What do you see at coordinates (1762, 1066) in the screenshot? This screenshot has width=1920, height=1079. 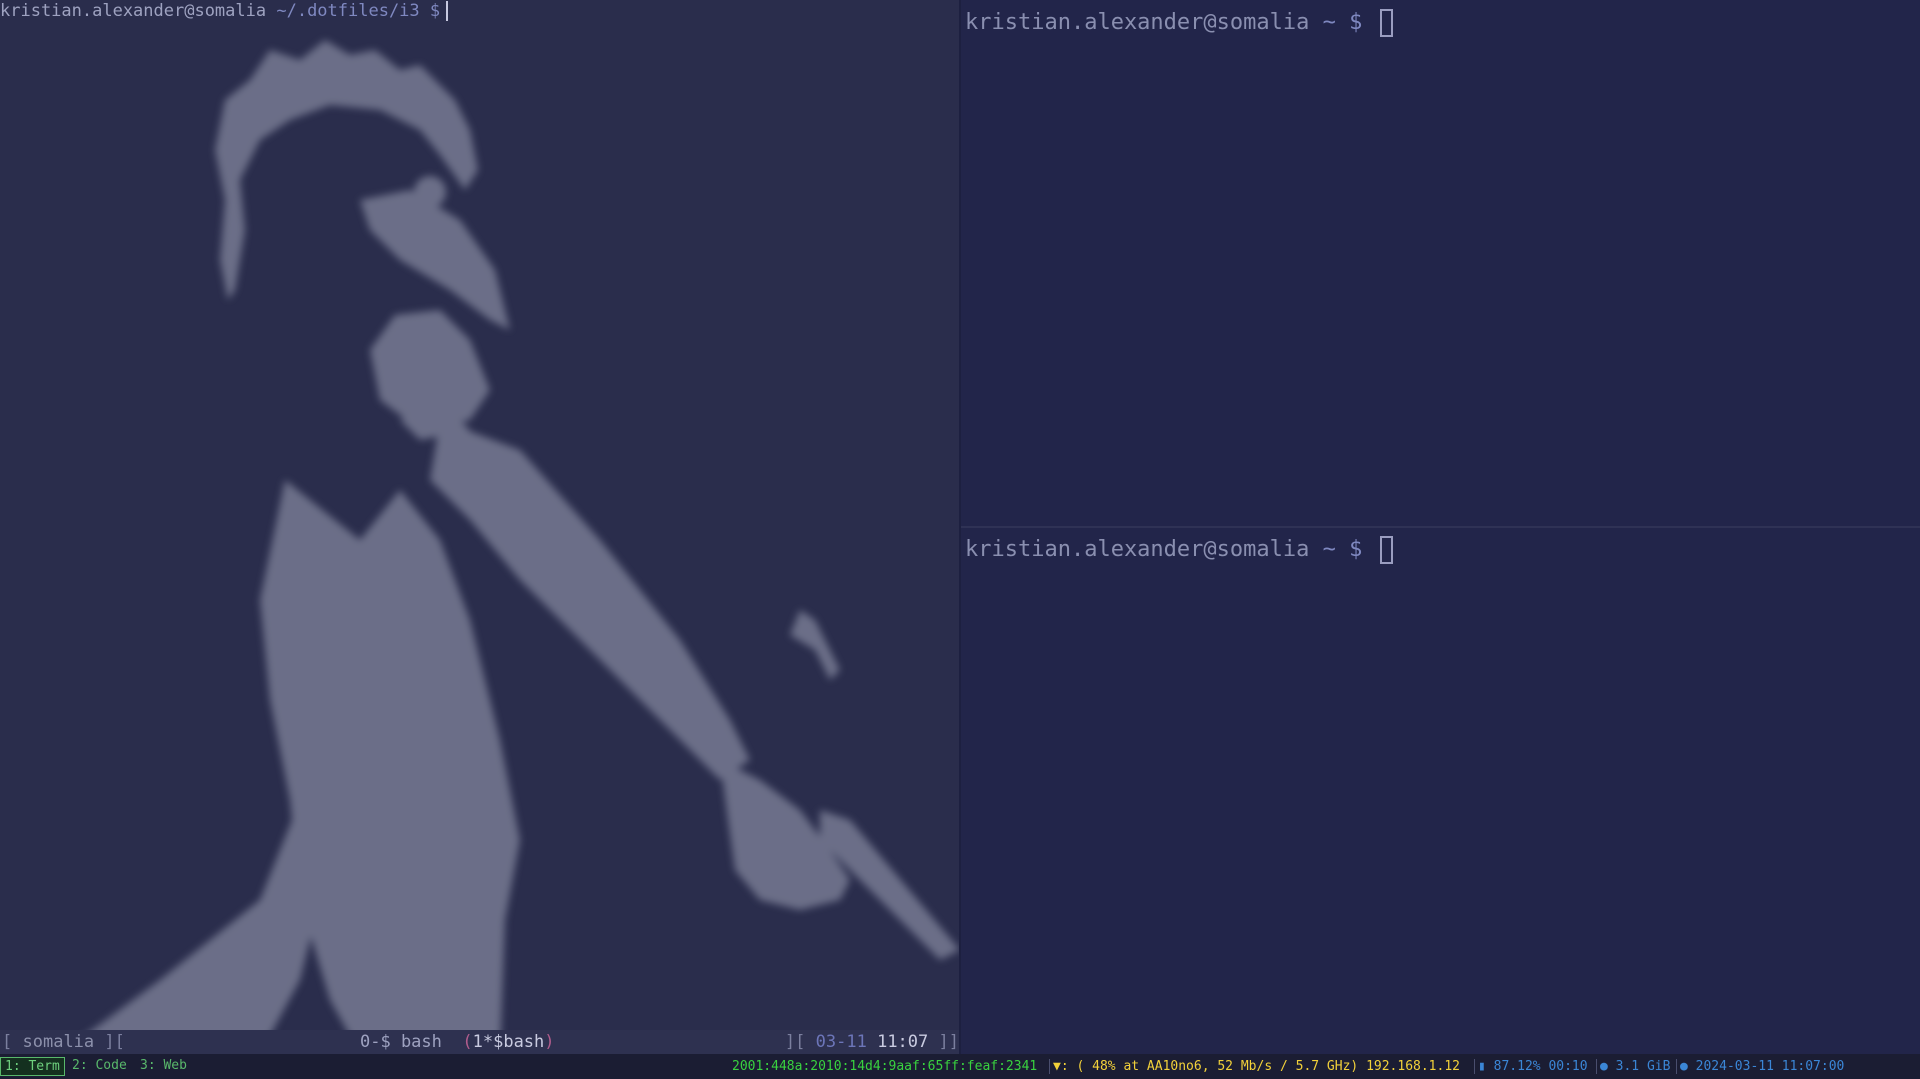 I see `datetime-status: ● 2024-03-11 11:07:00` at bounding box center [1762, 1066].